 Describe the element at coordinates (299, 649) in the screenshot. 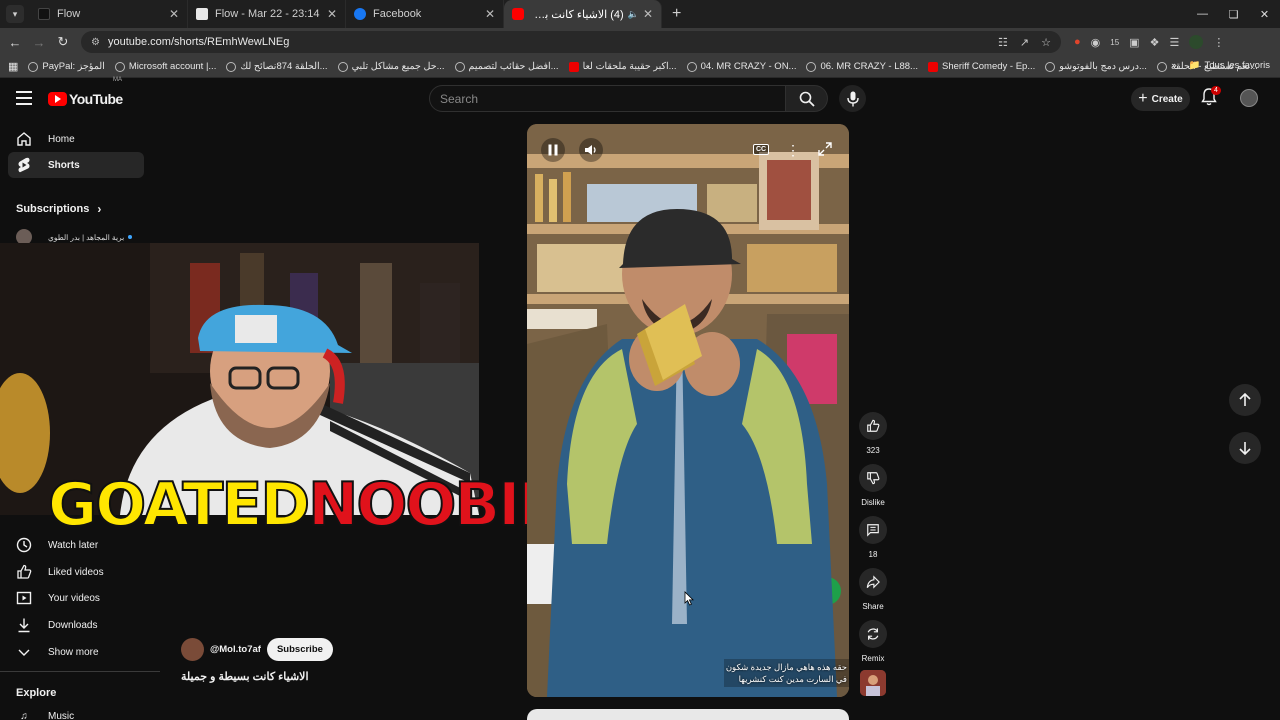

I see `subscribe-button: Subscribe` at that location.